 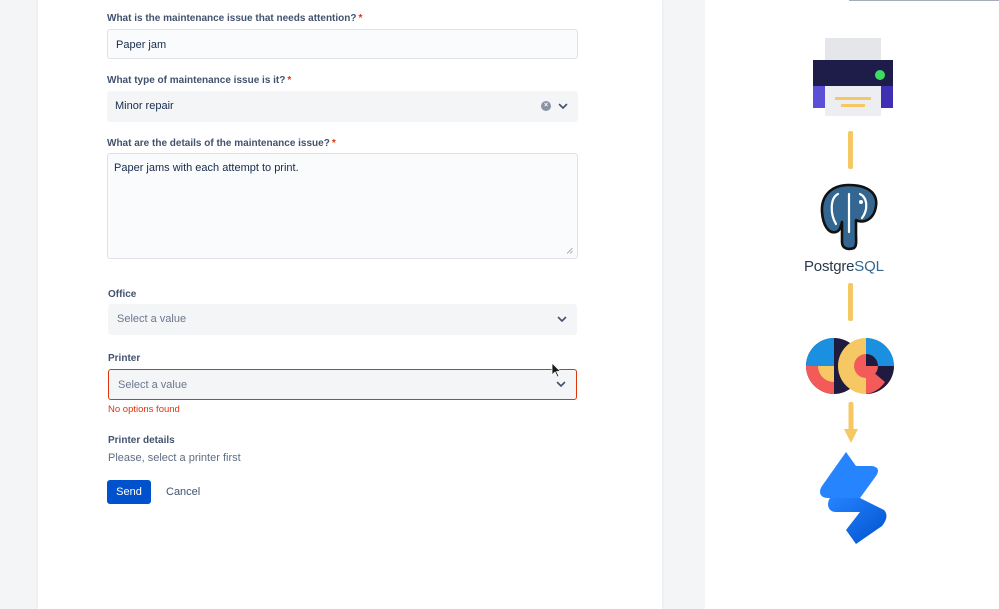 I want to click on jira-service-management-icon, so click(x=853, y=498).